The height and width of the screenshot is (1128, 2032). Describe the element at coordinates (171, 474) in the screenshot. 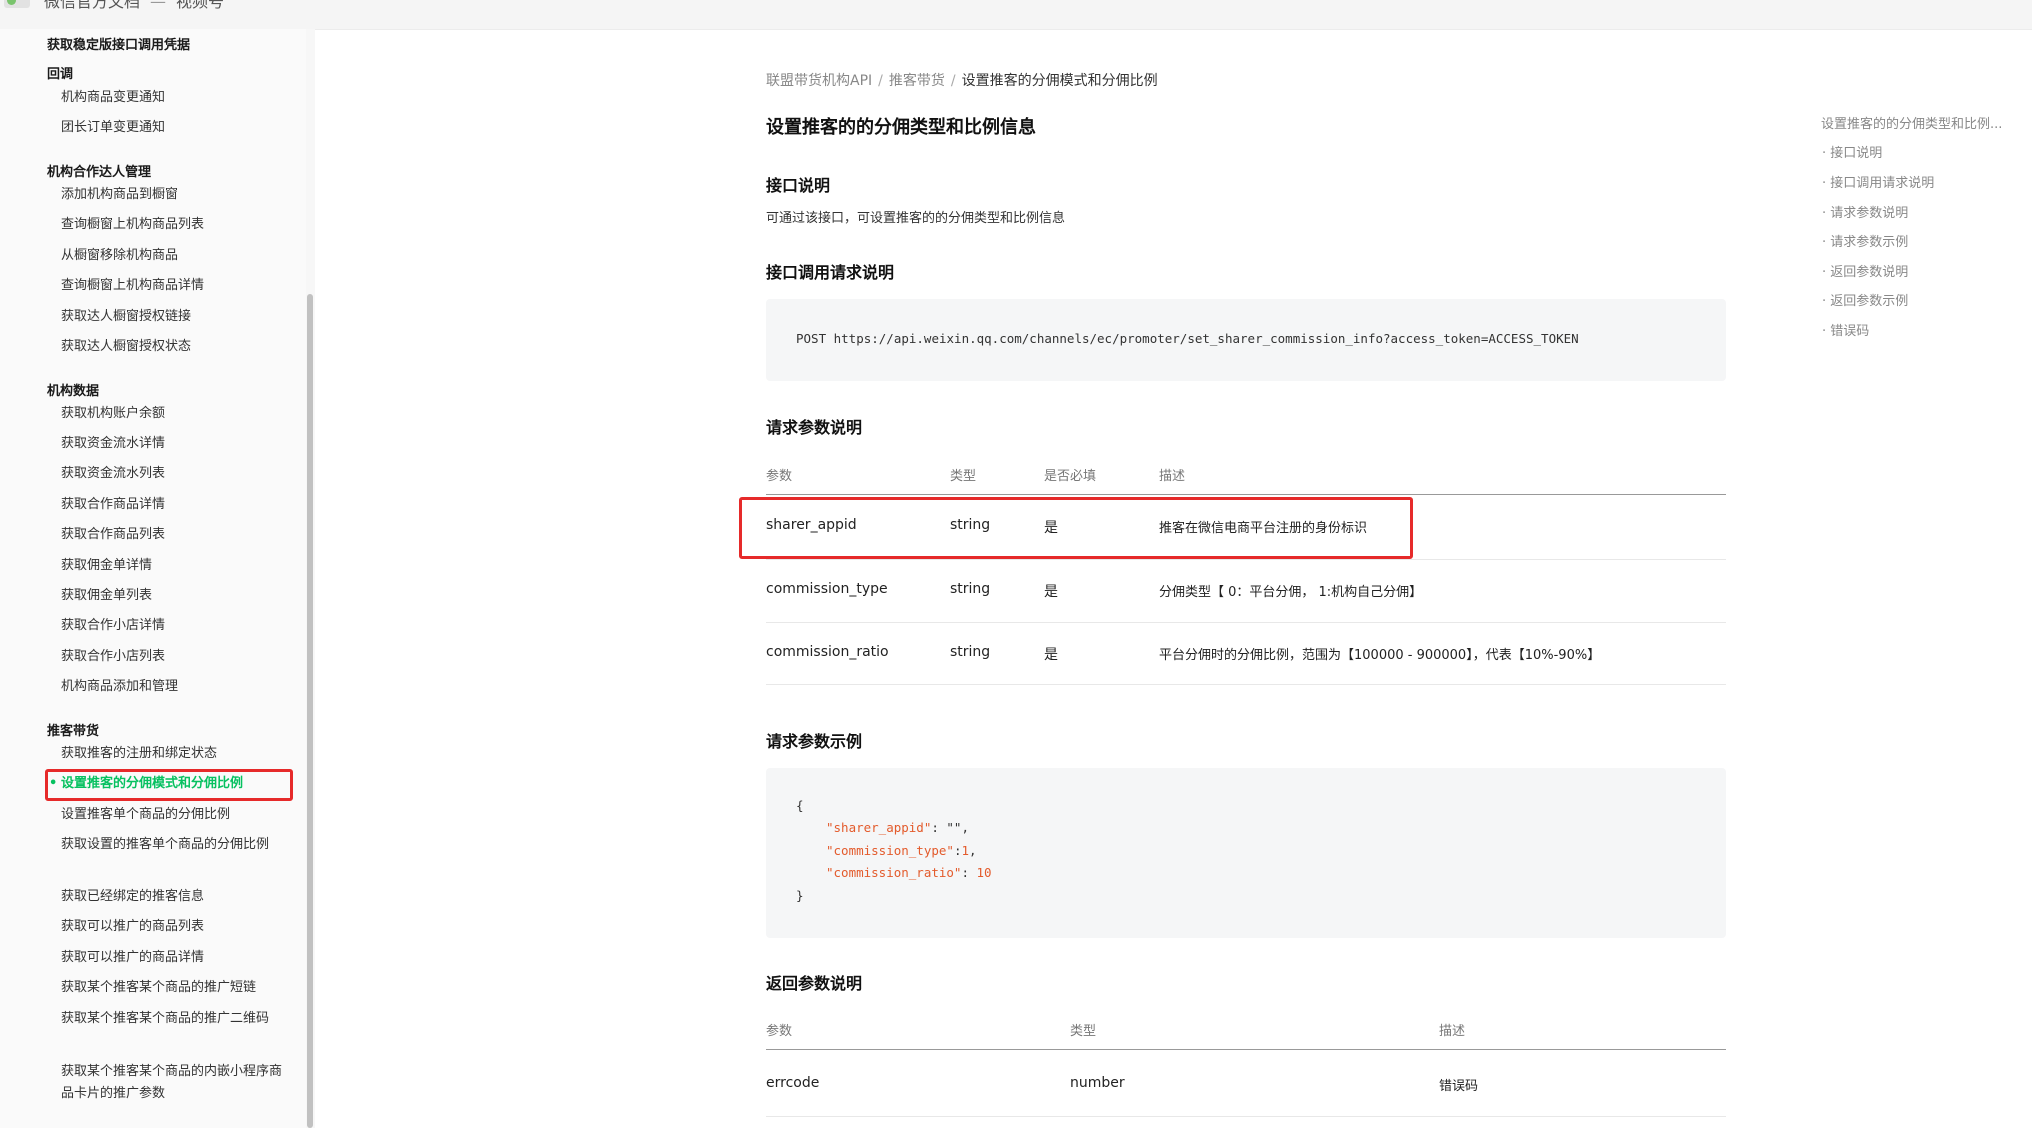

I see `sidebar-item: 获取资金流水列表` at that location.